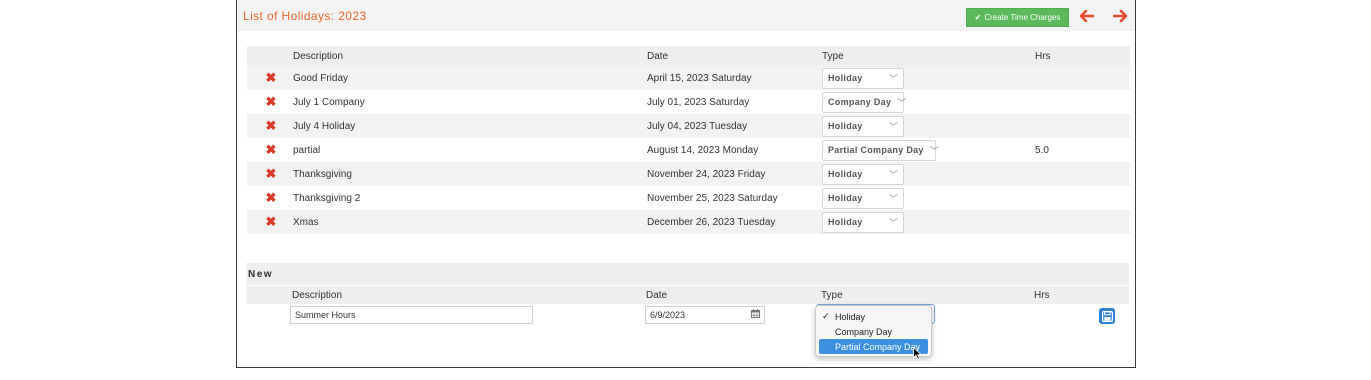 The height and width of the screenshot is (380, 1371). Describe the element at coordinates (699, 78) in the screenshot. I see `holiday-date: April 15, 2023 Saturday` at that location.